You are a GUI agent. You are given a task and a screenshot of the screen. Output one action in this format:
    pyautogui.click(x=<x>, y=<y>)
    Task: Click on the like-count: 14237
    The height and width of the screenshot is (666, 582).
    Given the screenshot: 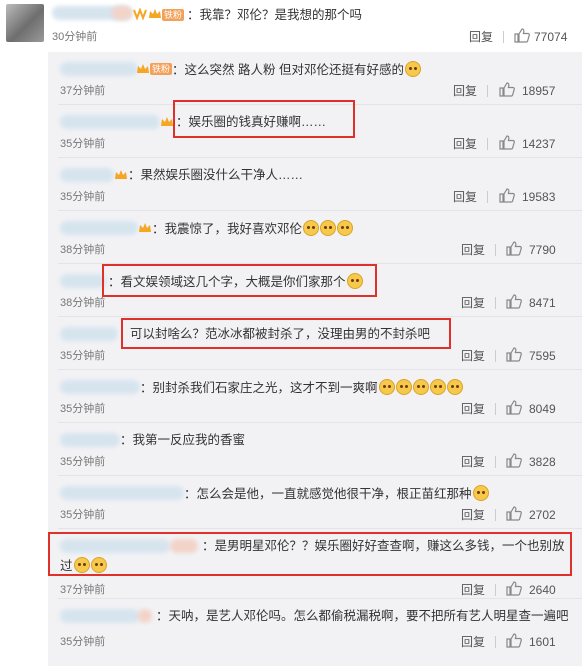 What is the action you would take?
    pyautogui.click(x=539, y=144)
    